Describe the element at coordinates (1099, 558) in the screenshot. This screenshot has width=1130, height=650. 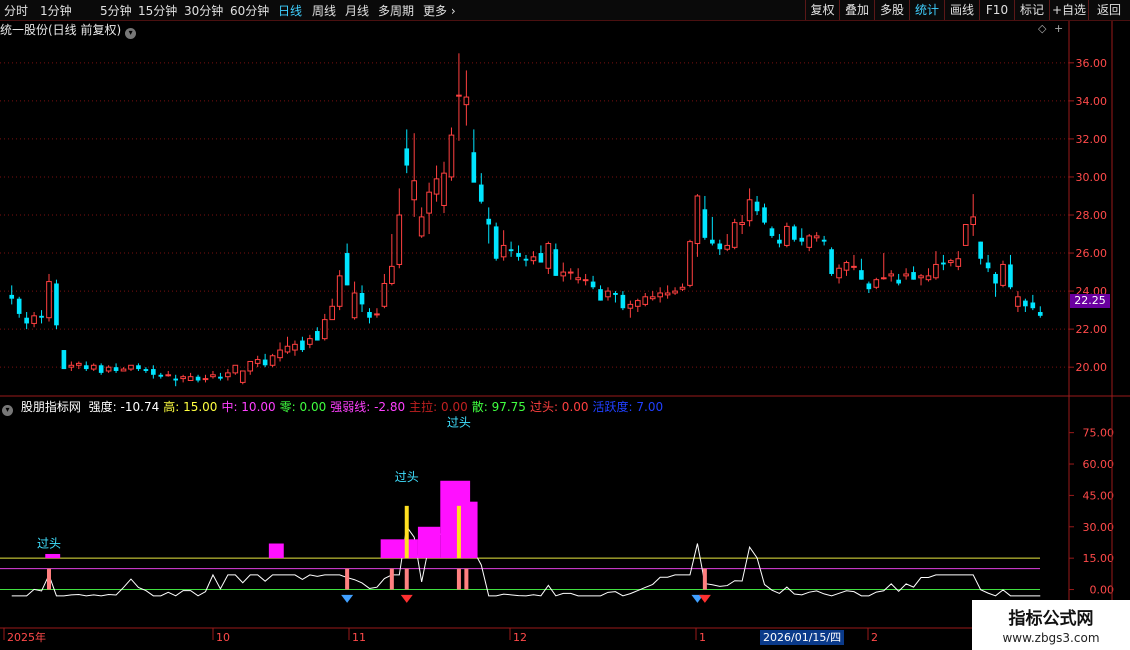
I see `indicator-tick-label: 15.00` at that location.